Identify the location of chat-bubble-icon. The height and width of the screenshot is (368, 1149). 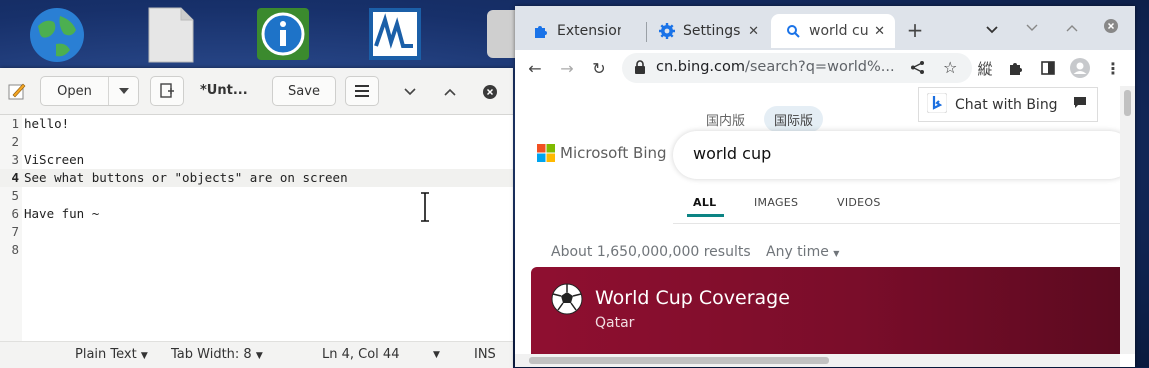
(1080, 104).